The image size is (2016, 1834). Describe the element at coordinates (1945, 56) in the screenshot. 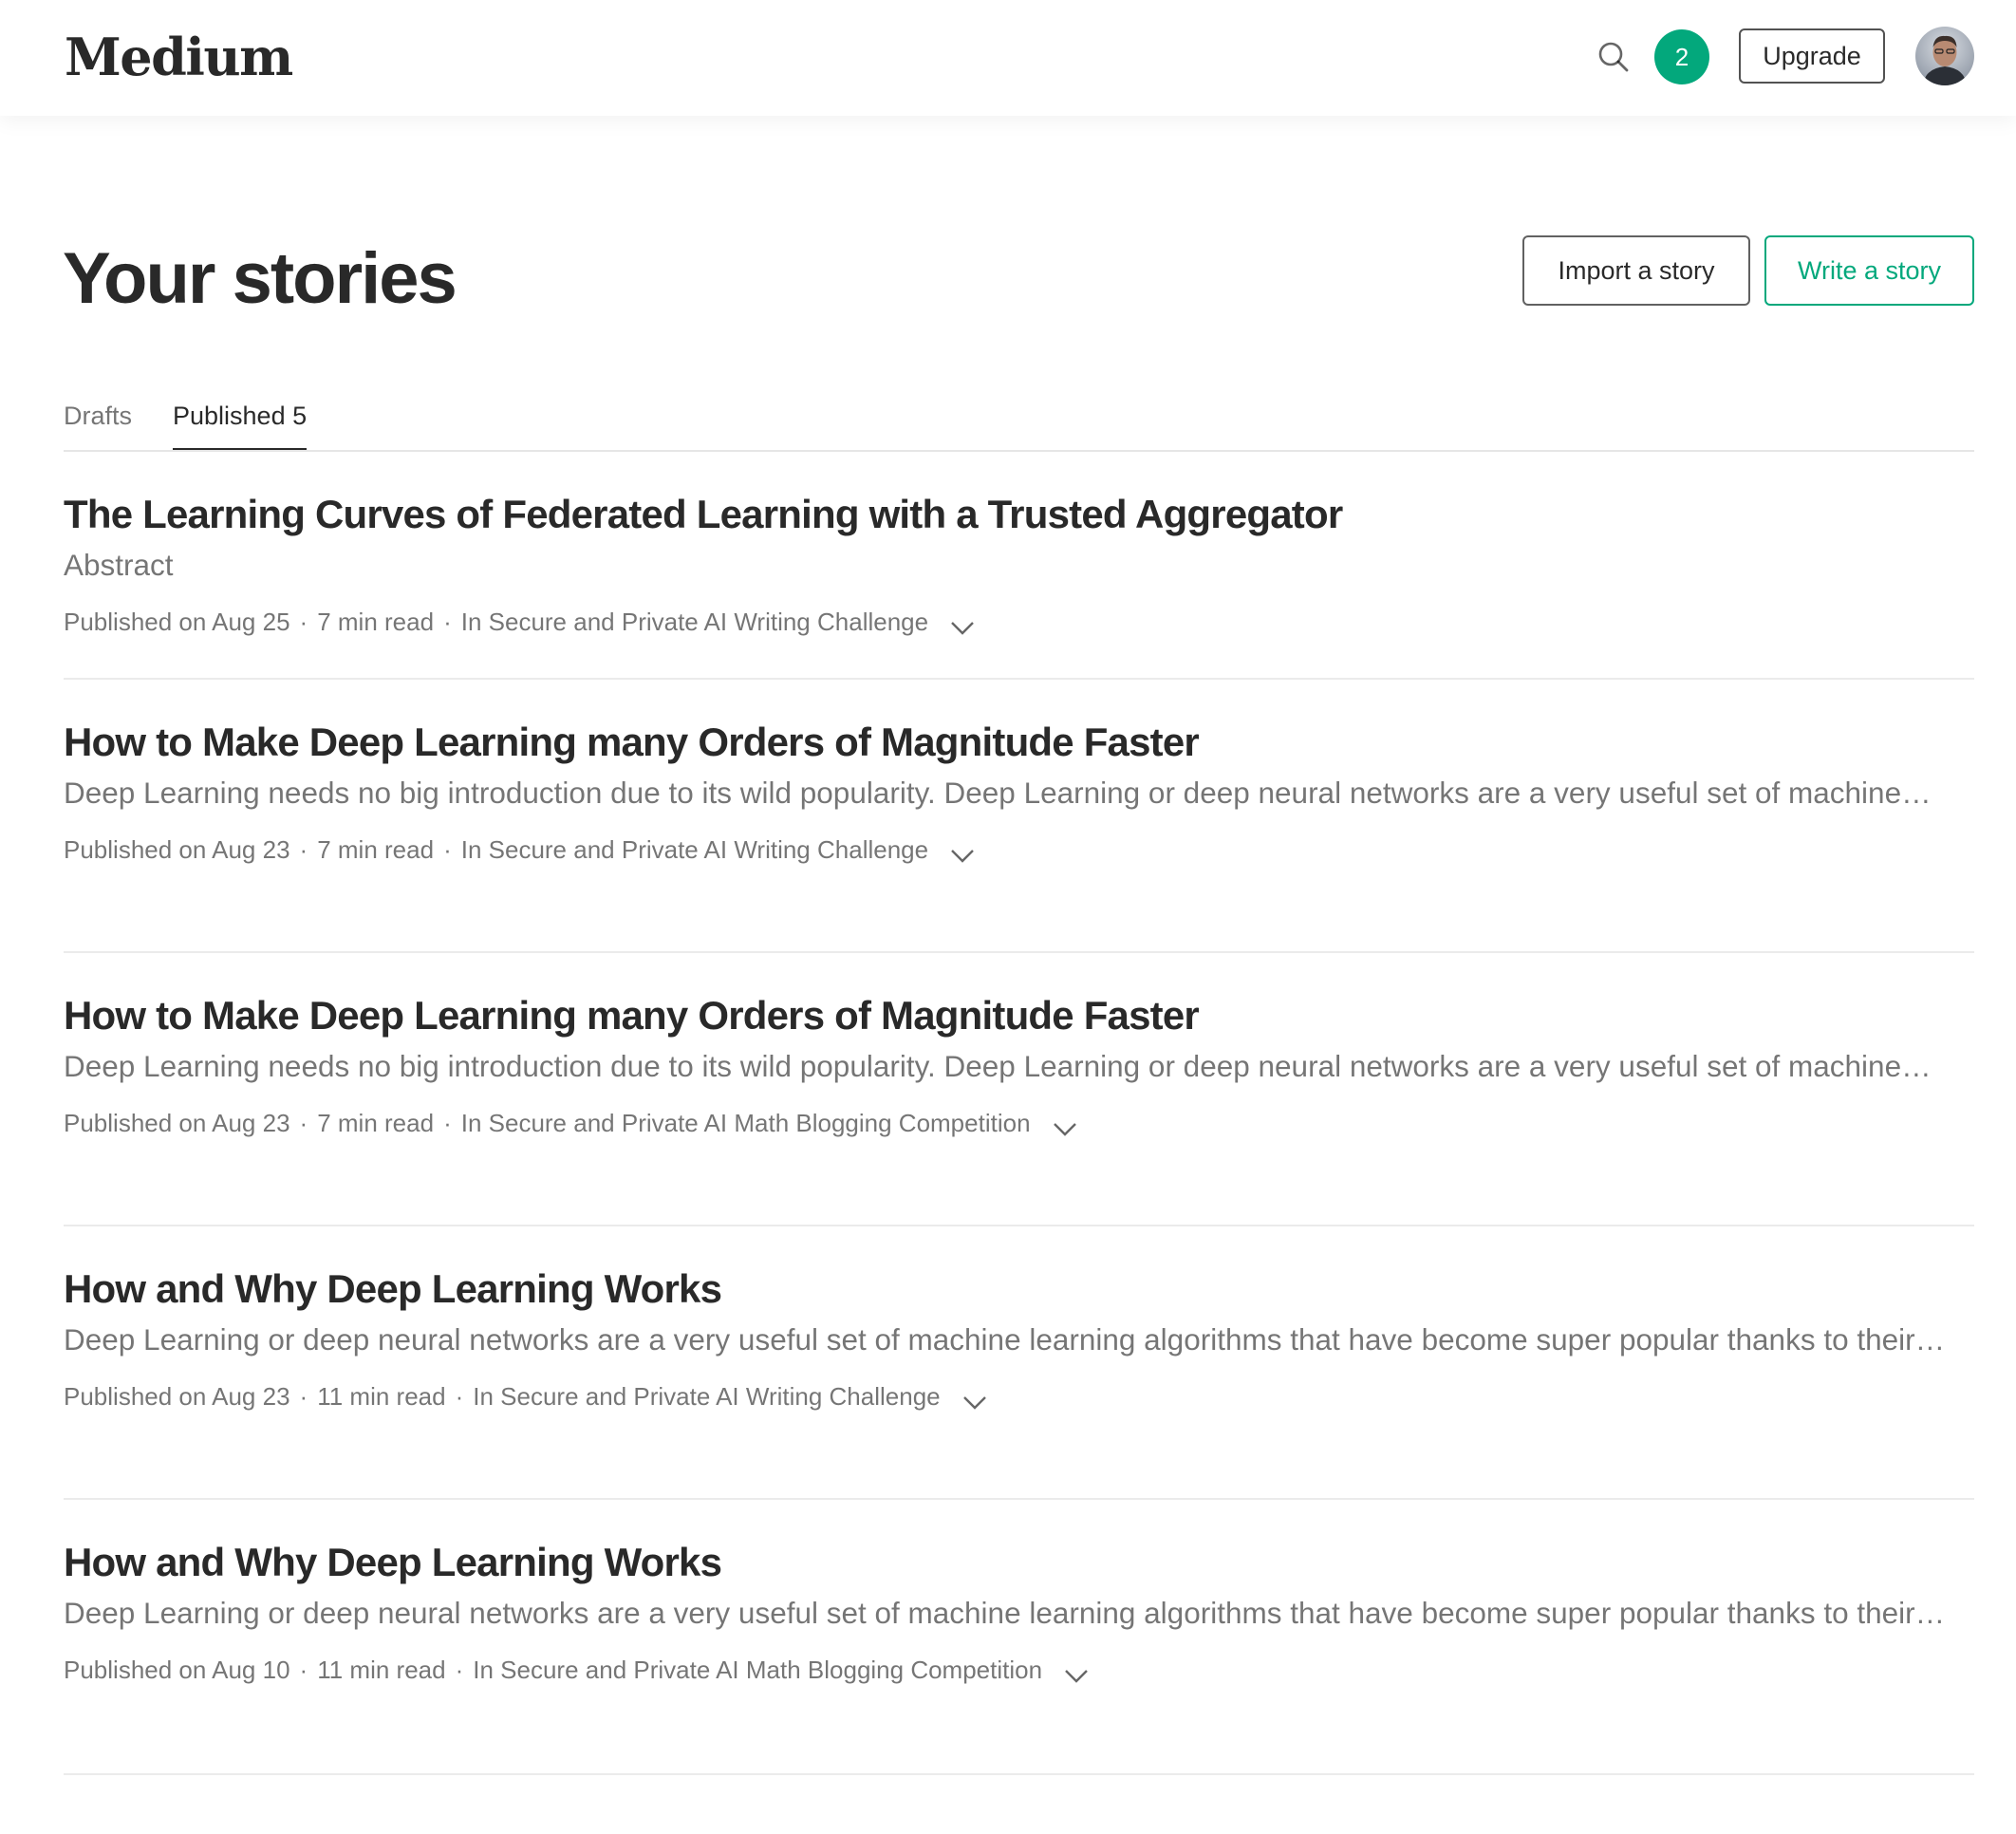

I see `avatar` at that location.